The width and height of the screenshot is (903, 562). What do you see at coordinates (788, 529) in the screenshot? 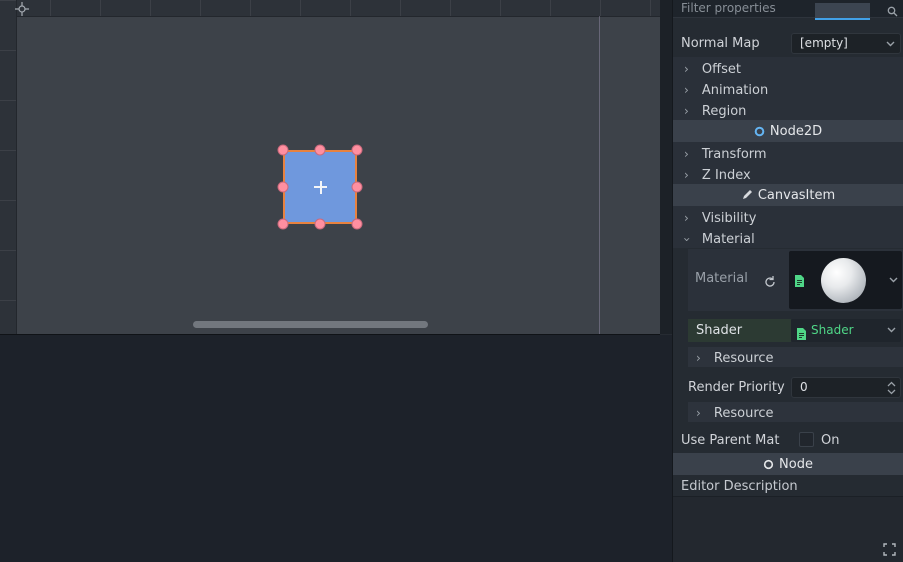
I see `editor-description-box` at bounding box center [788, 529].